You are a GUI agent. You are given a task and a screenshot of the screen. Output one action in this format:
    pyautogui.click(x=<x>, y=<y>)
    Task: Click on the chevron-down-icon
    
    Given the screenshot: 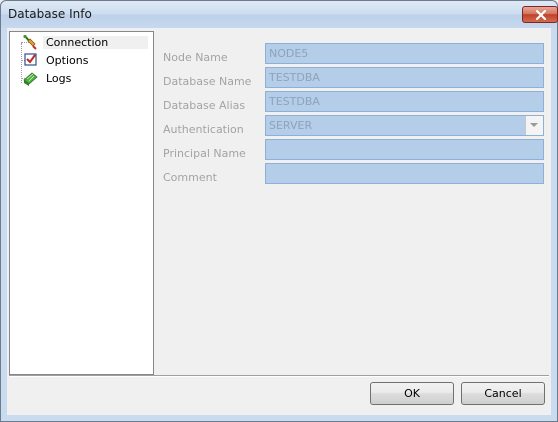 What is the action you would take?
    pyautogui.click(x=534, y=125)
    